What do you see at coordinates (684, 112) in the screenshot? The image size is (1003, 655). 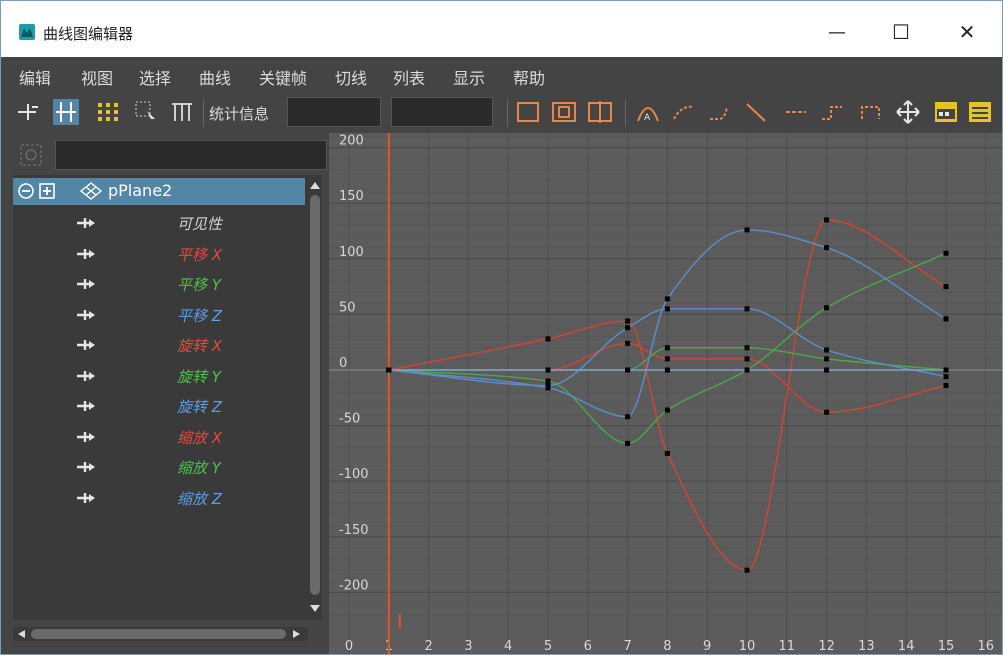 I see `spline-tangent-icon` at bounding box center [684, 112].